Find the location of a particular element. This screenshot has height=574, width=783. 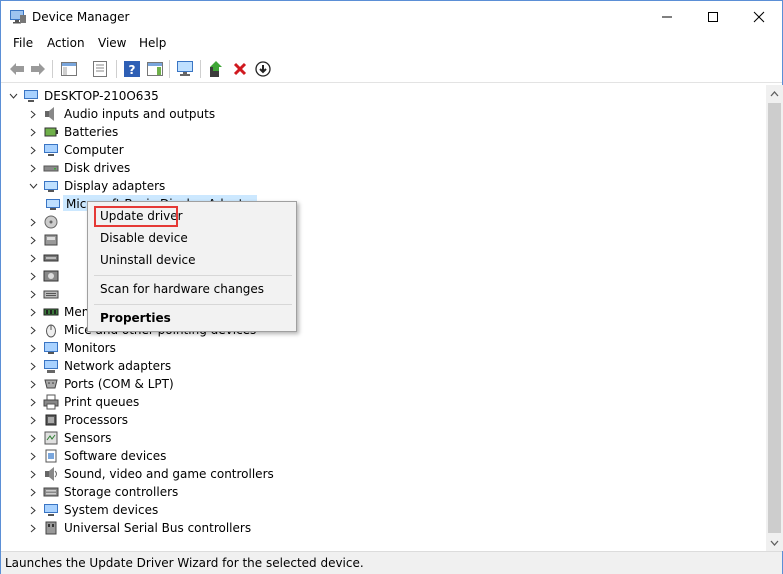

tree-item-storage-controllers: Storage controllers is located at coordinates (102, 492).